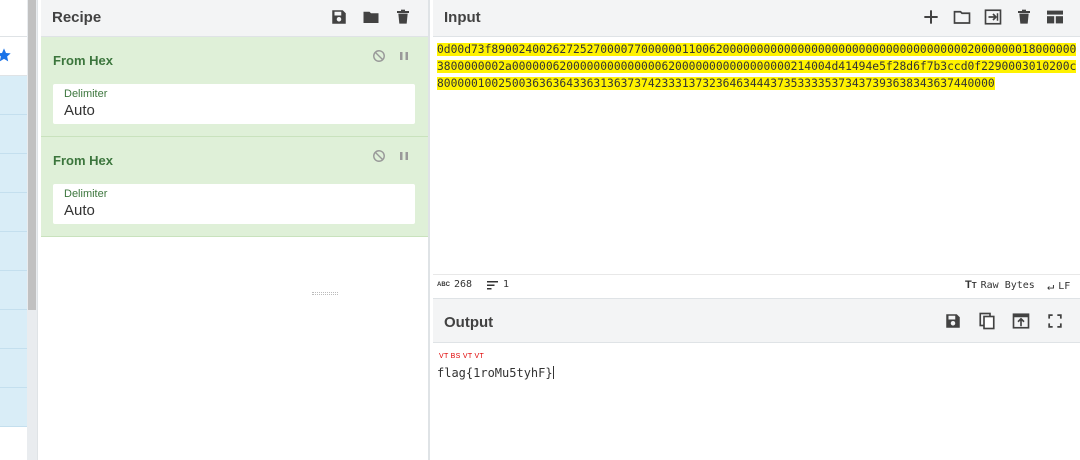 This screenshot has height=460, width=1080. Describe the element at coordinates (77, 17) in the screenshot. I see `recipe-title: Recipe` at that location.